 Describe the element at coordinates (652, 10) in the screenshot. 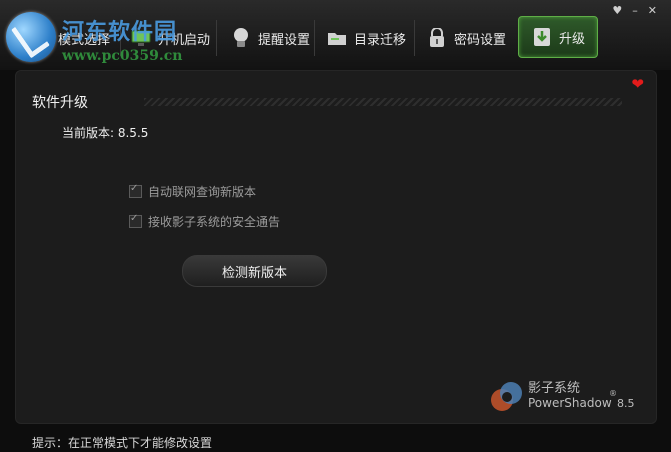

I see `close-icon: ✕` at that location.